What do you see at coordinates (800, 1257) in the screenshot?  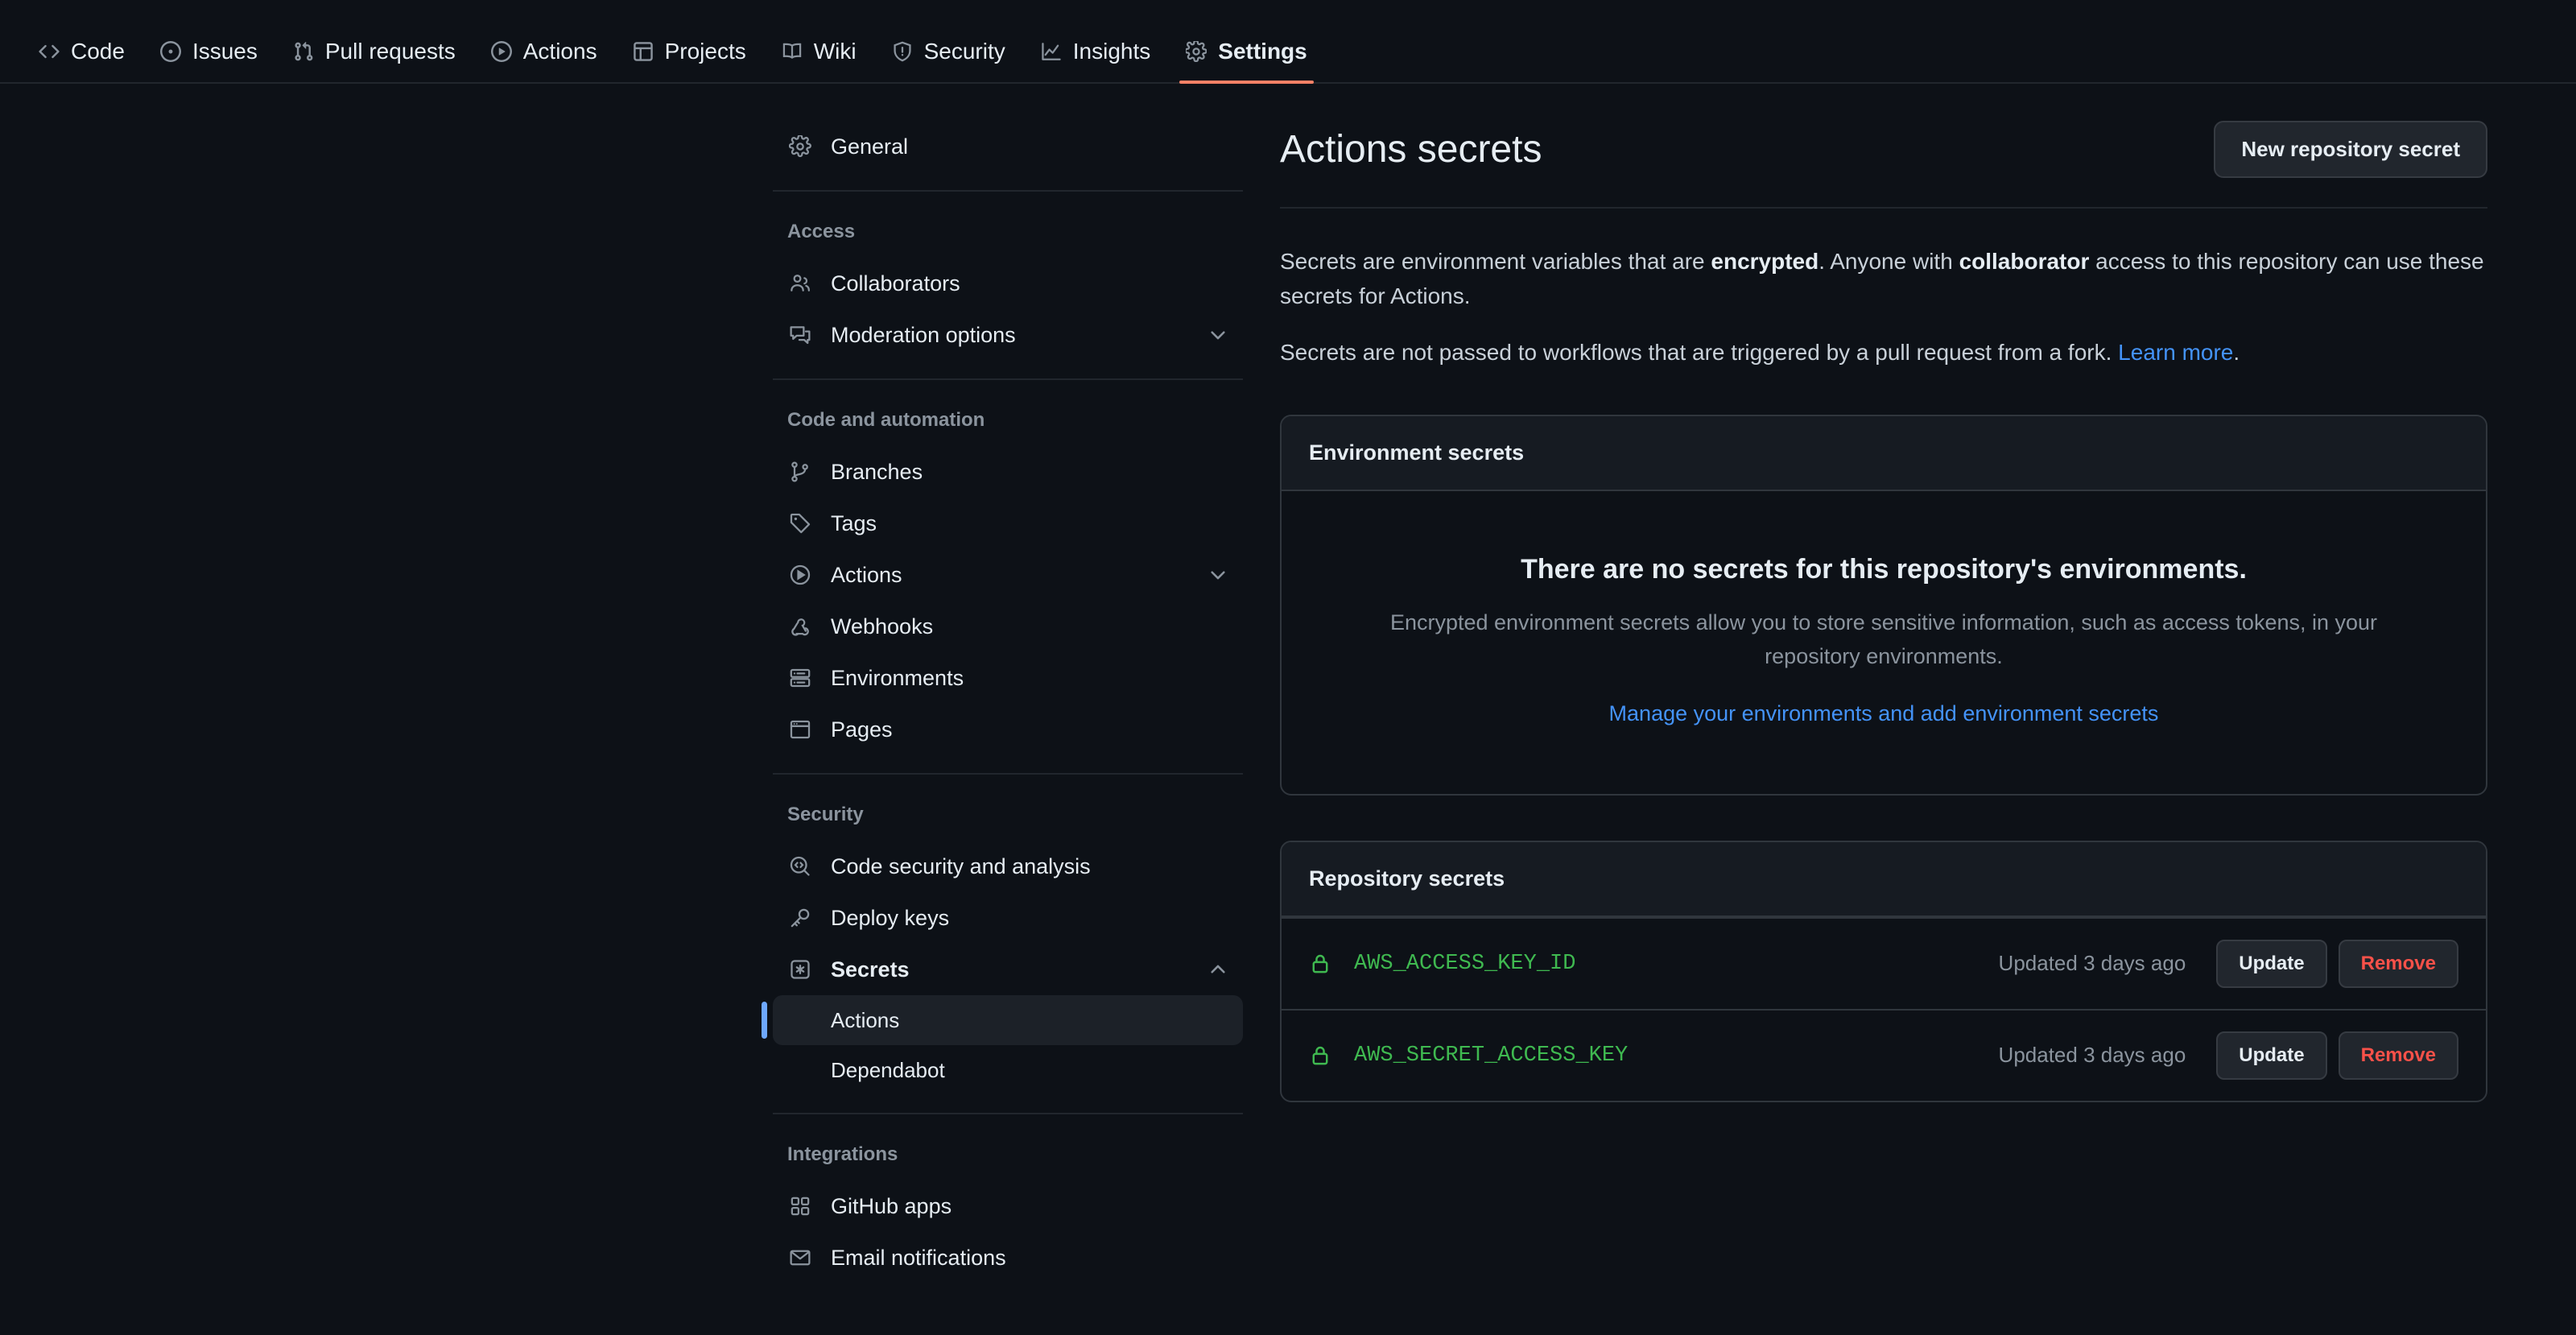 I see `mail-icon` at bounding box center [800, 1257].